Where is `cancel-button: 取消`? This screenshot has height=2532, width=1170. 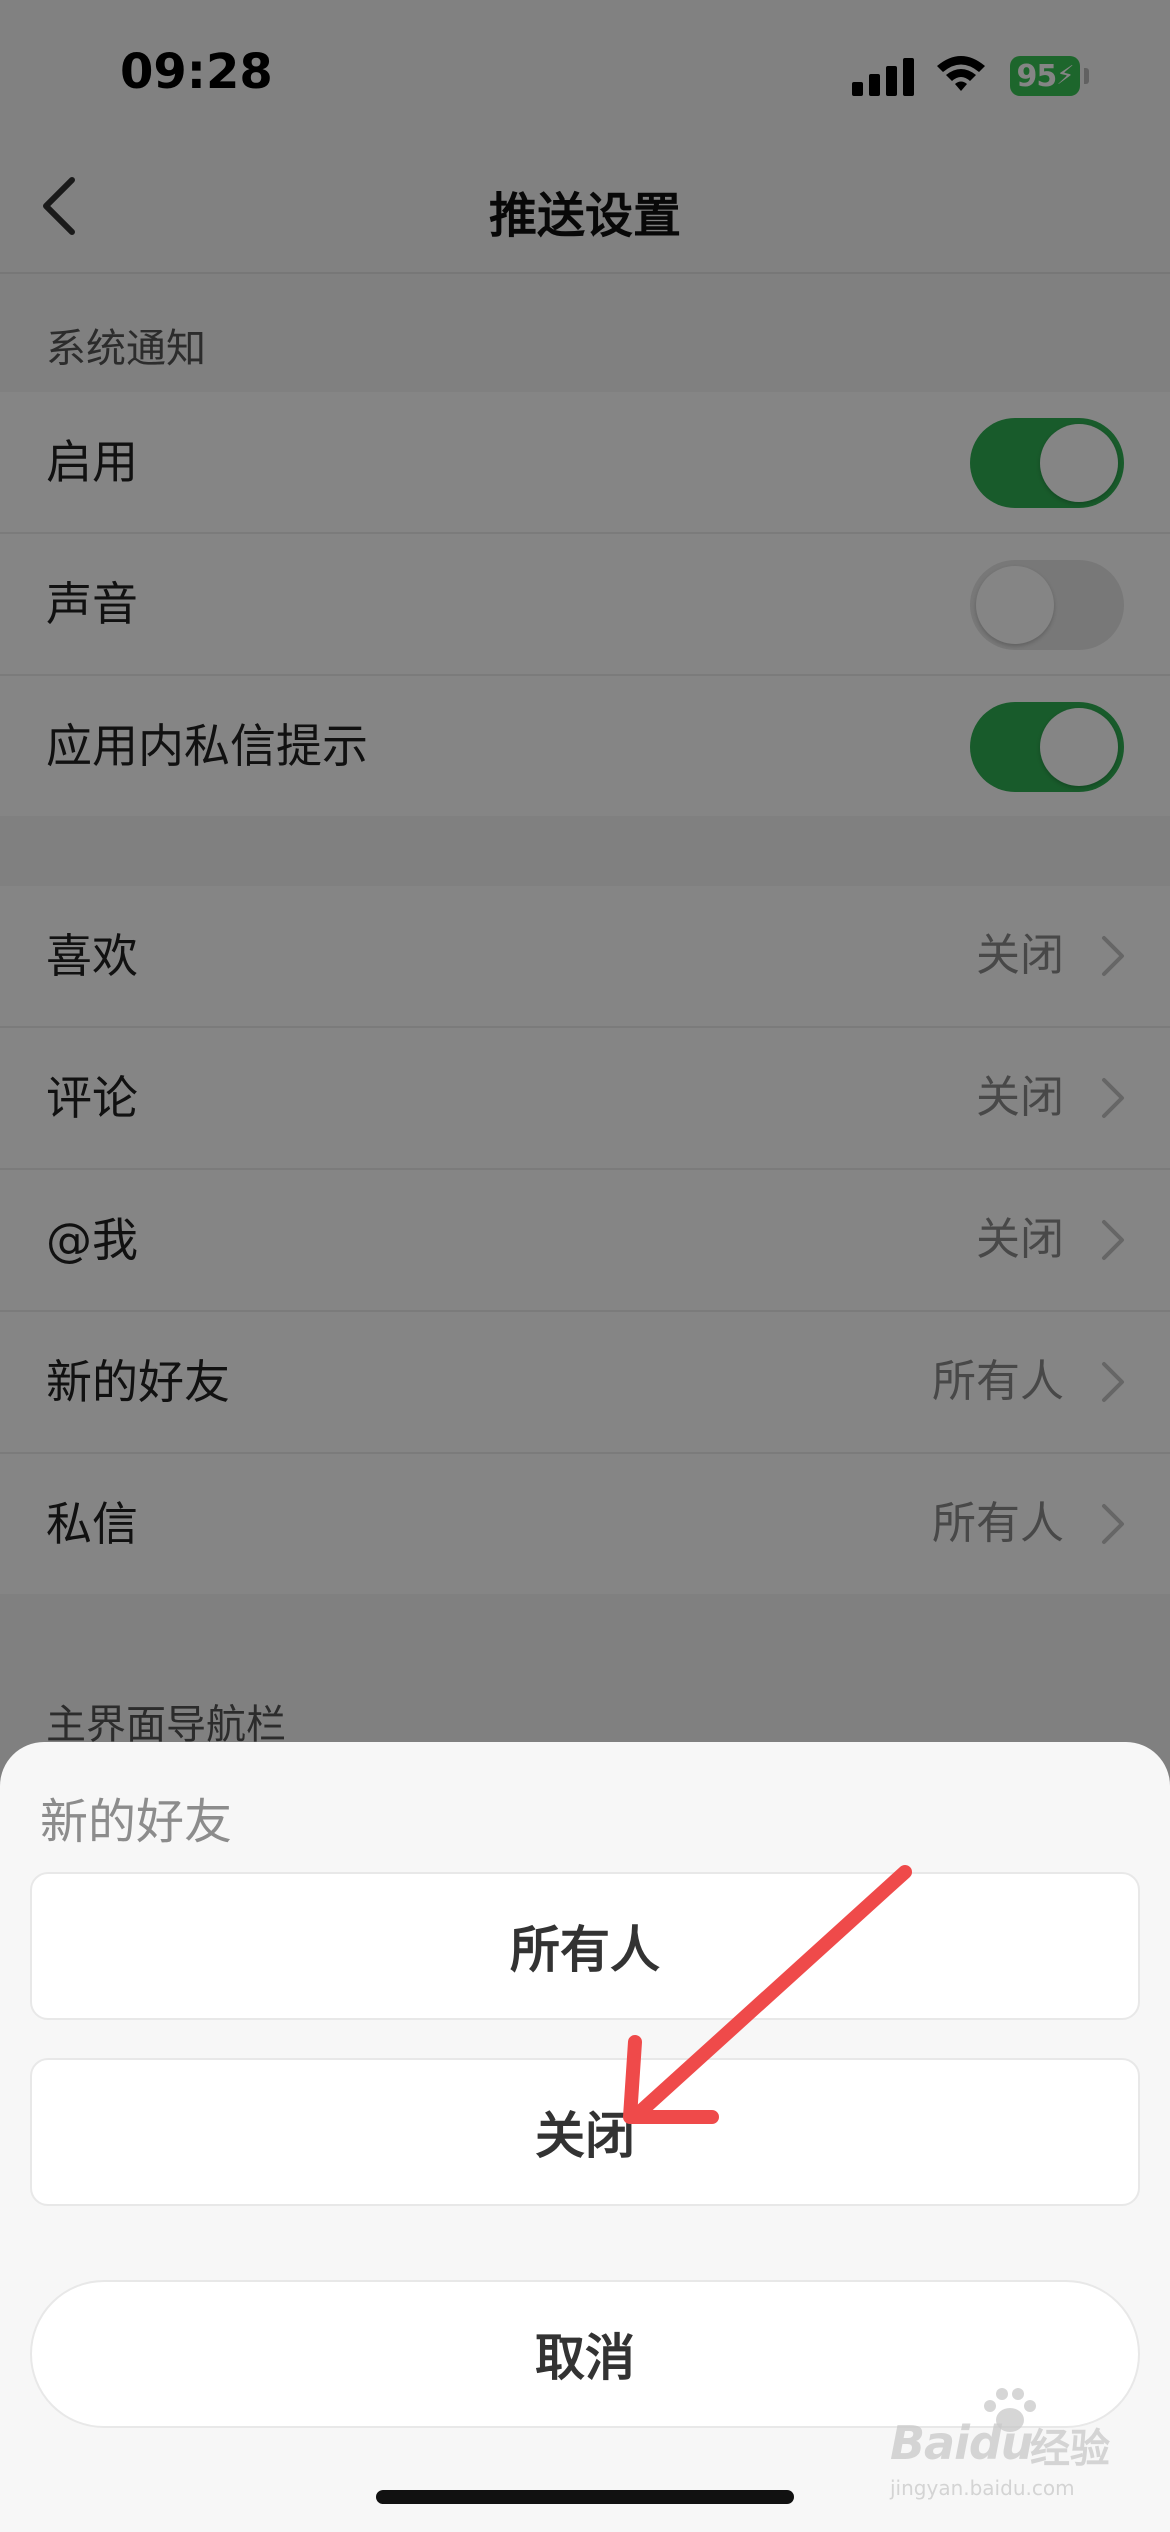 cancel-button: 取消 is located at coordinates (585, 2354).